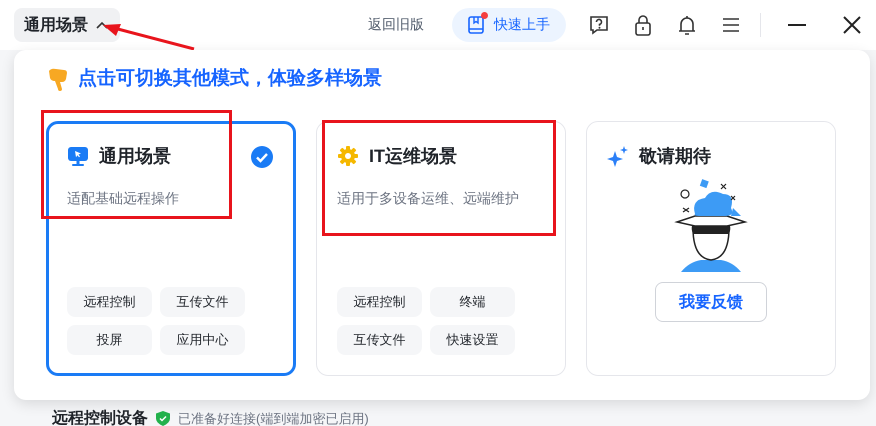 The image size is (876, 426). I want to click on caret-icon, so click(102, 25).